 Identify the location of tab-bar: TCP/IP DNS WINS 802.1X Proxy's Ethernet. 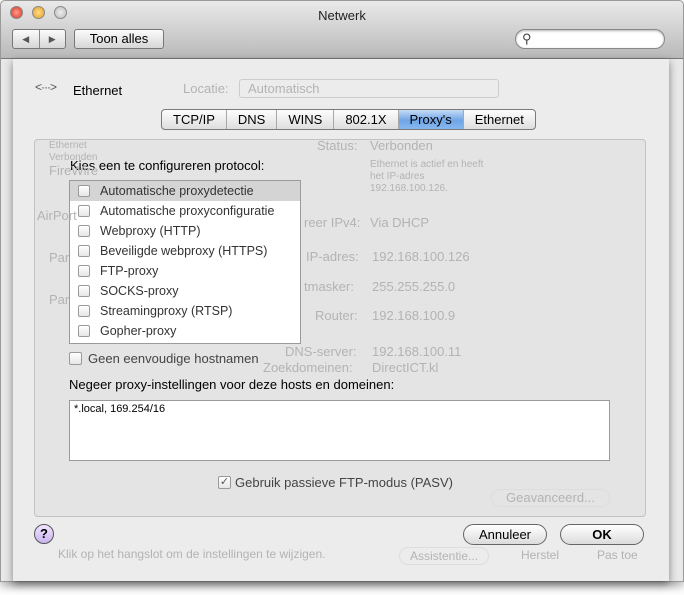
(348, 119).